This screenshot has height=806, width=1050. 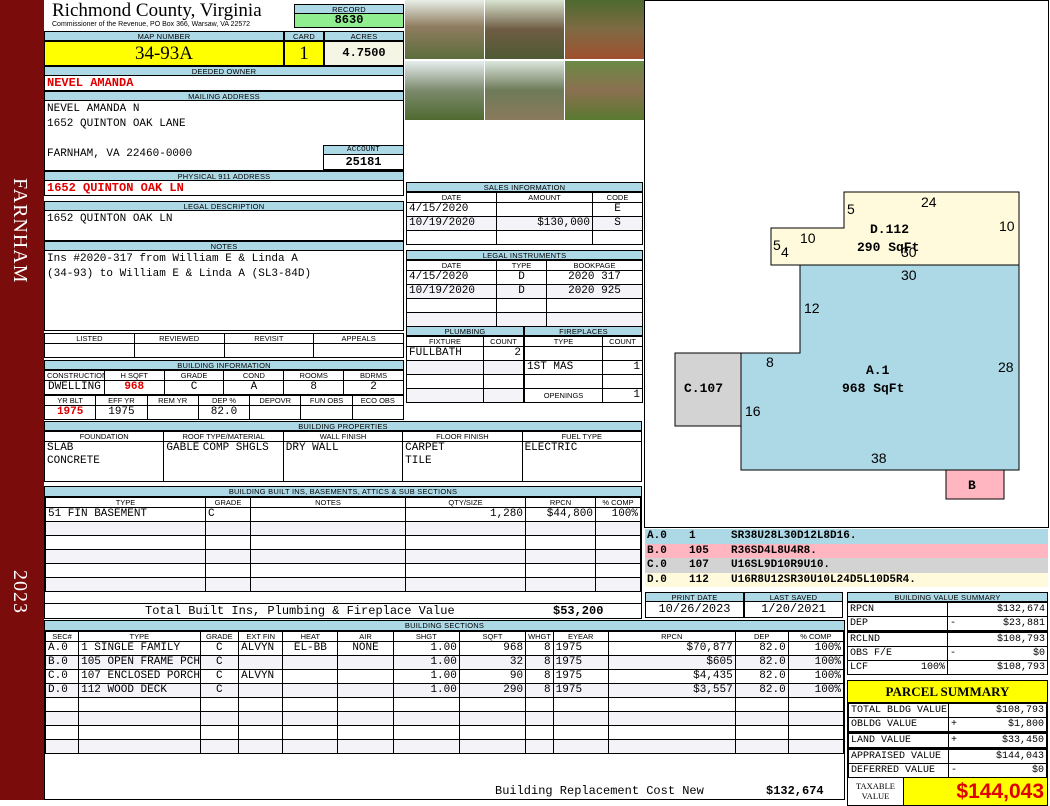 I want to click on card-number: 1, so click(x=304, y=53).